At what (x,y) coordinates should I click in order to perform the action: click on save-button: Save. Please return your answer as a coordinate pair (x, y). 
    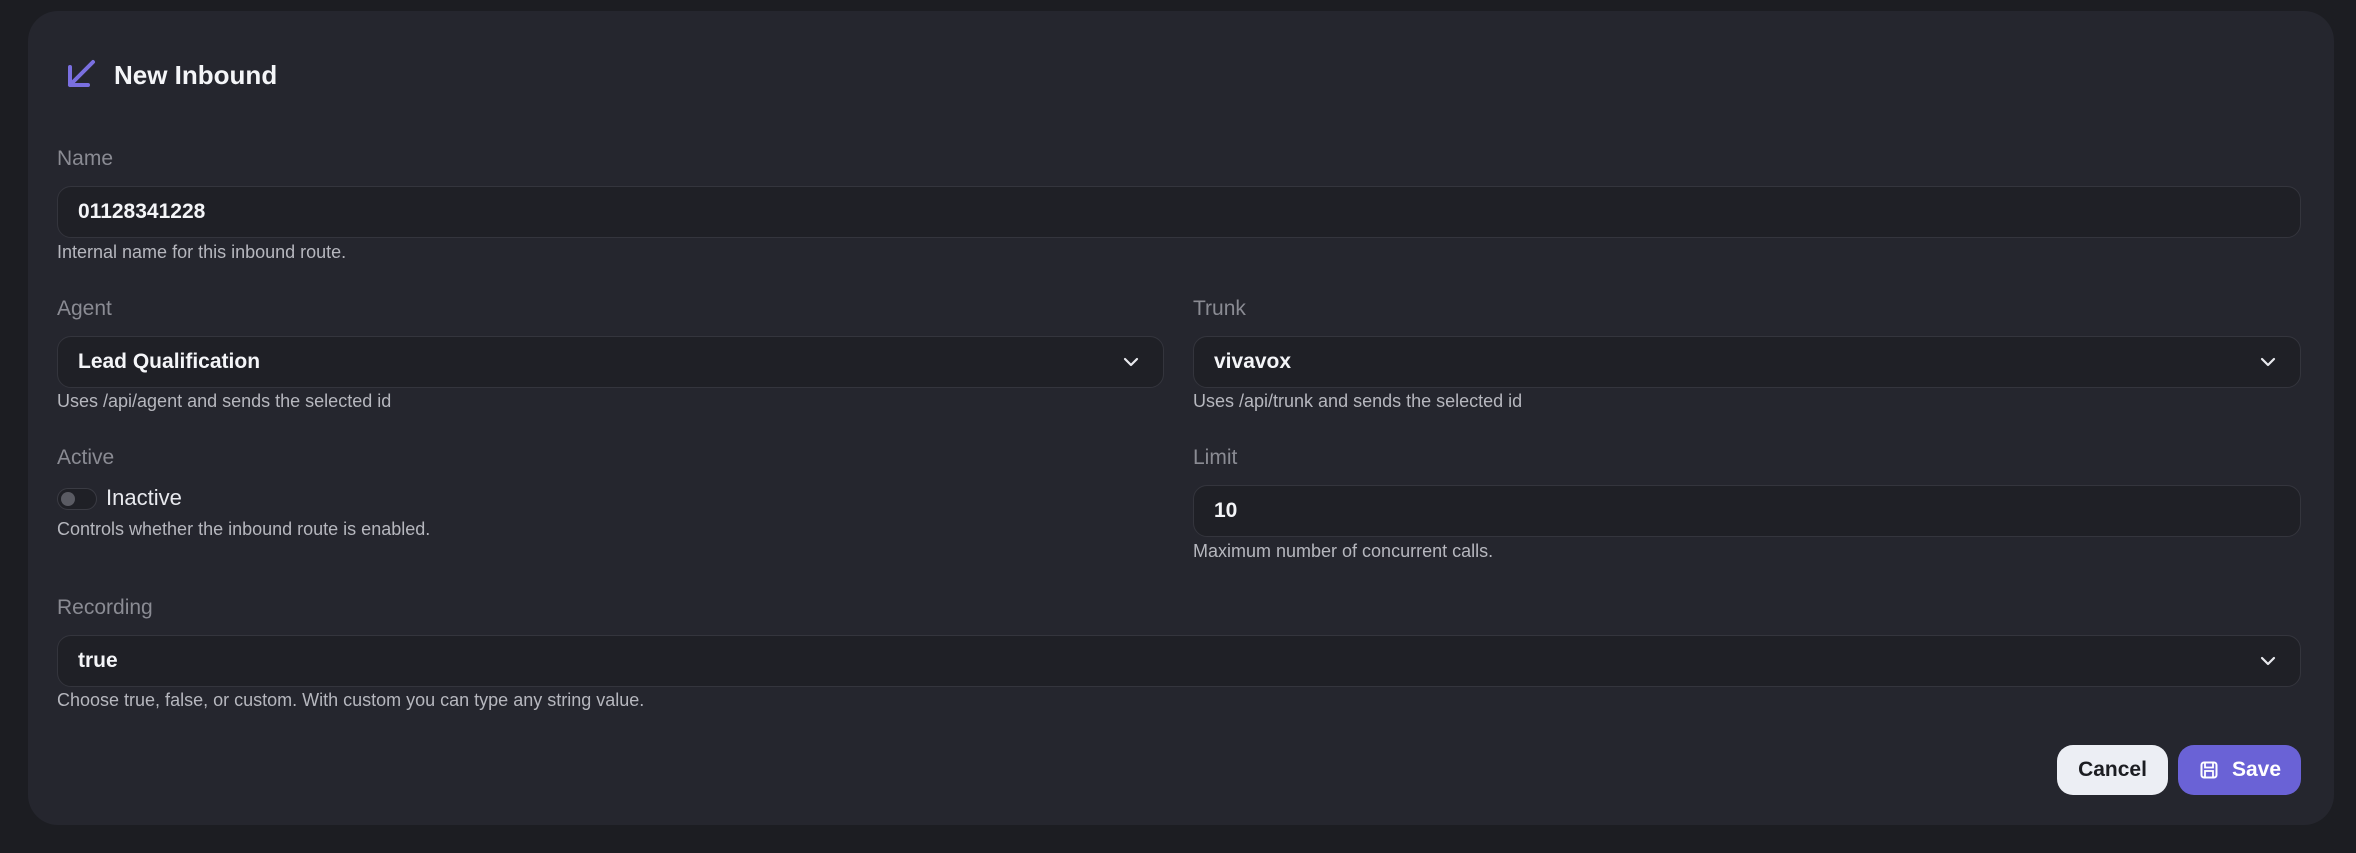
    Looking at the image, I should click on (2239, 770).